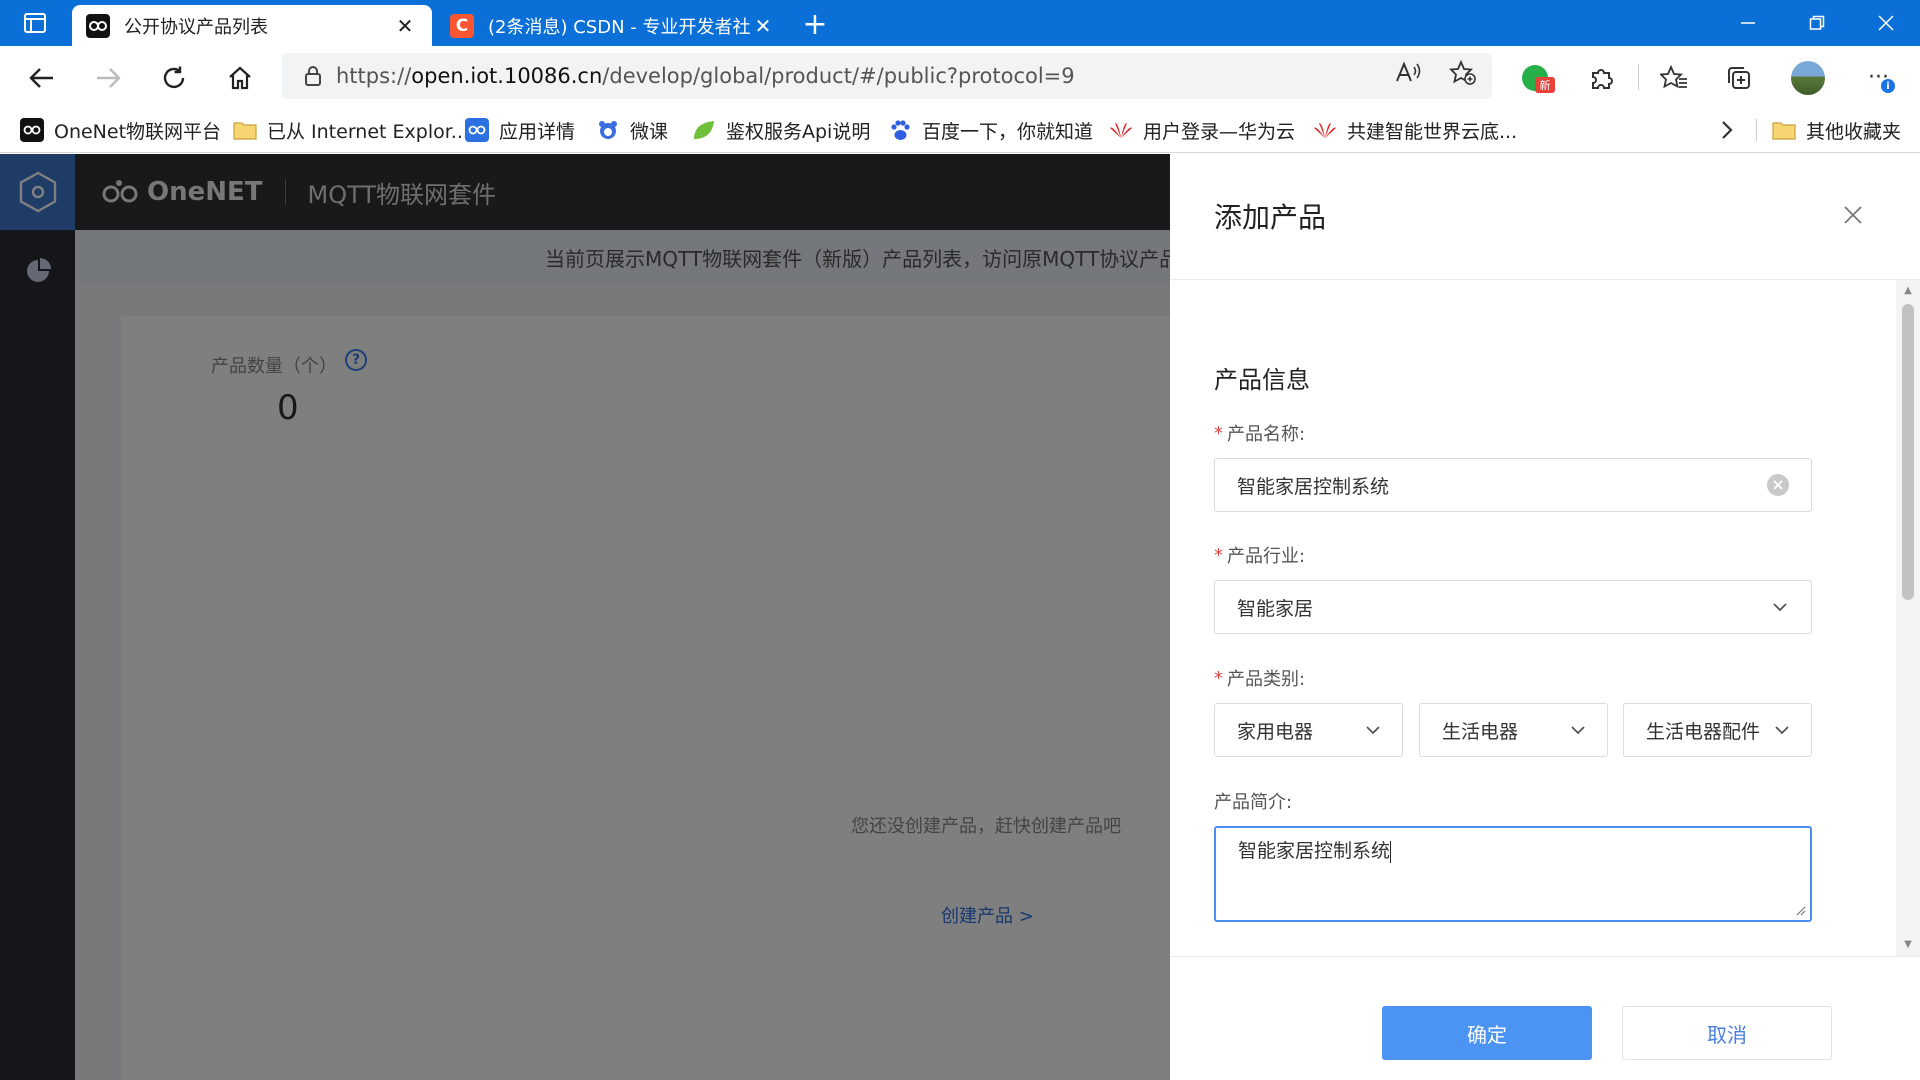  What do you see at coordinates (374, 76) in the screenshot?
I see `url-prefix: https://` at bounding box center [374, 76].